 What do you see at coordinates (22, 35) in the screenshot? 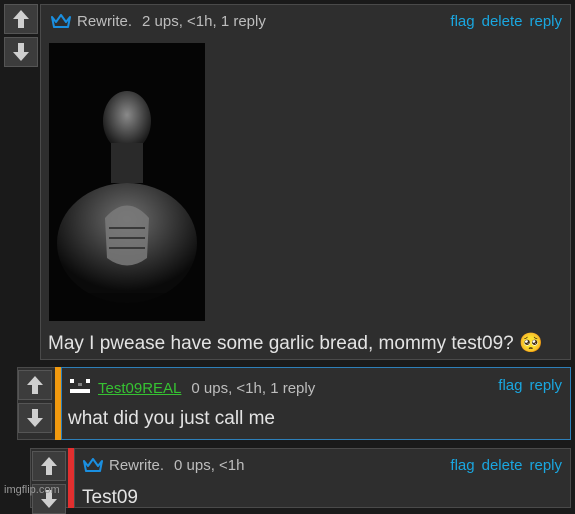
I see `comment1-vote-column` at bounding box center [22, 35].